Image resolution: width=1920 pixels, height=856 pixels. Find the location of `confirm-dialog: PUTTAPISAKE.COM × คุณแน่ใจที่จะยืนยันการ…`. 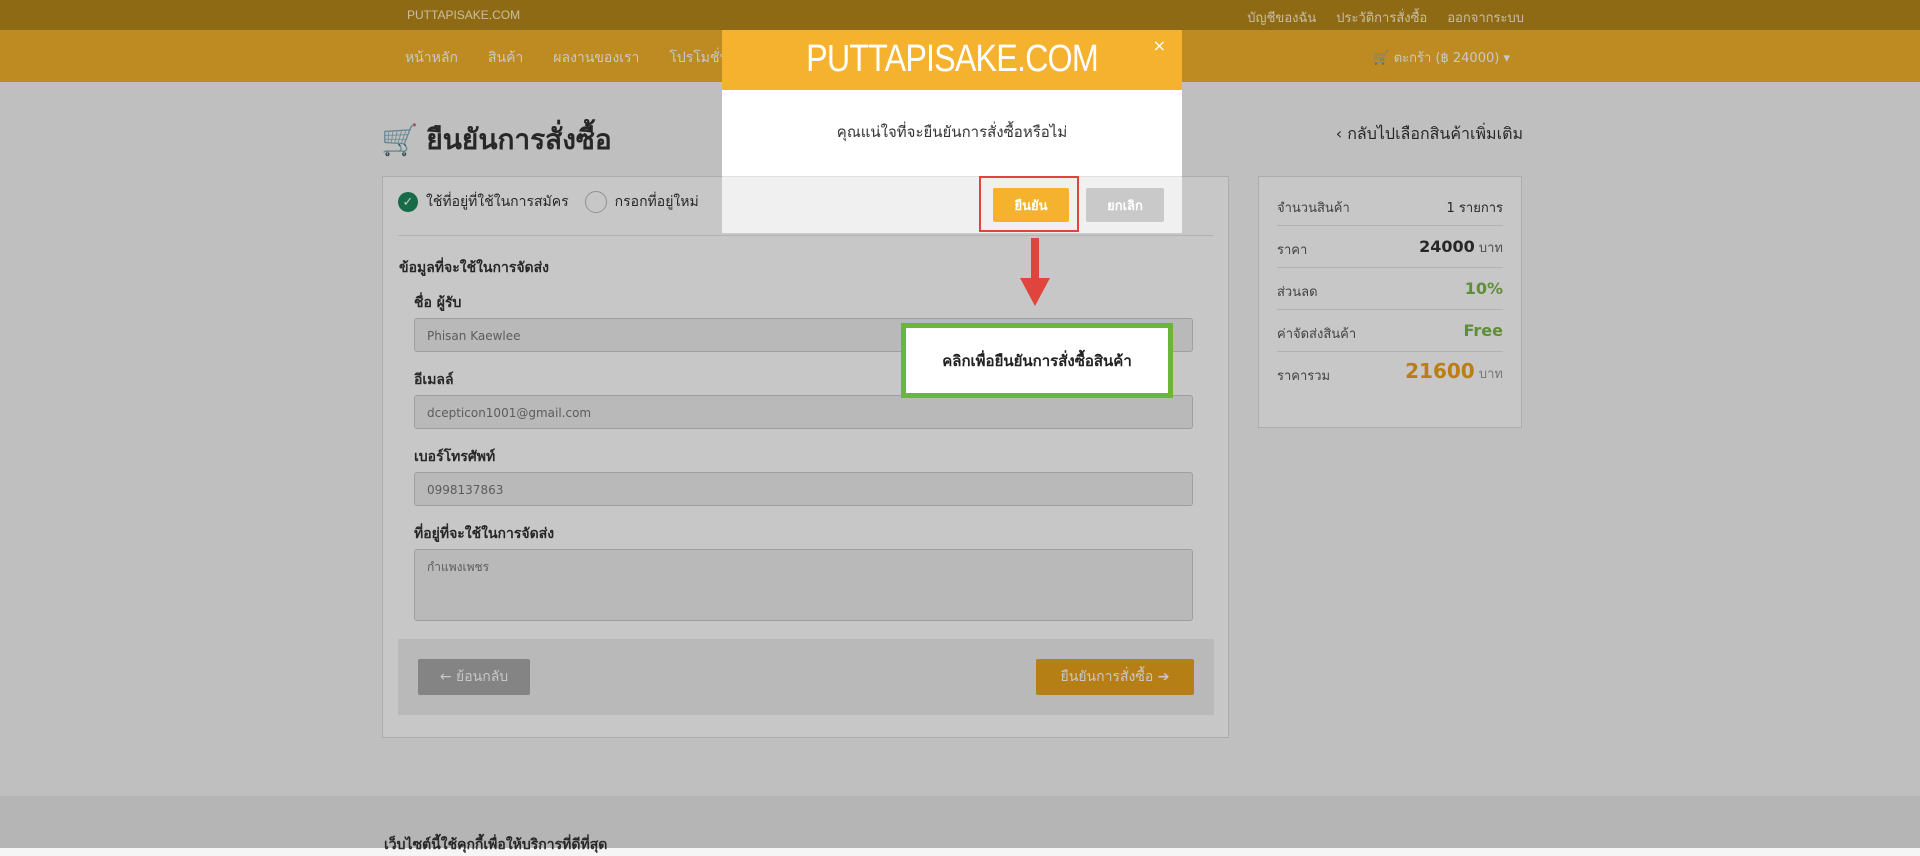

confirm-dialog: PUTTAPISAKE.COM × คุณแน่ใจที่จะยืนยันการ… is located at coordinates (952, 131).